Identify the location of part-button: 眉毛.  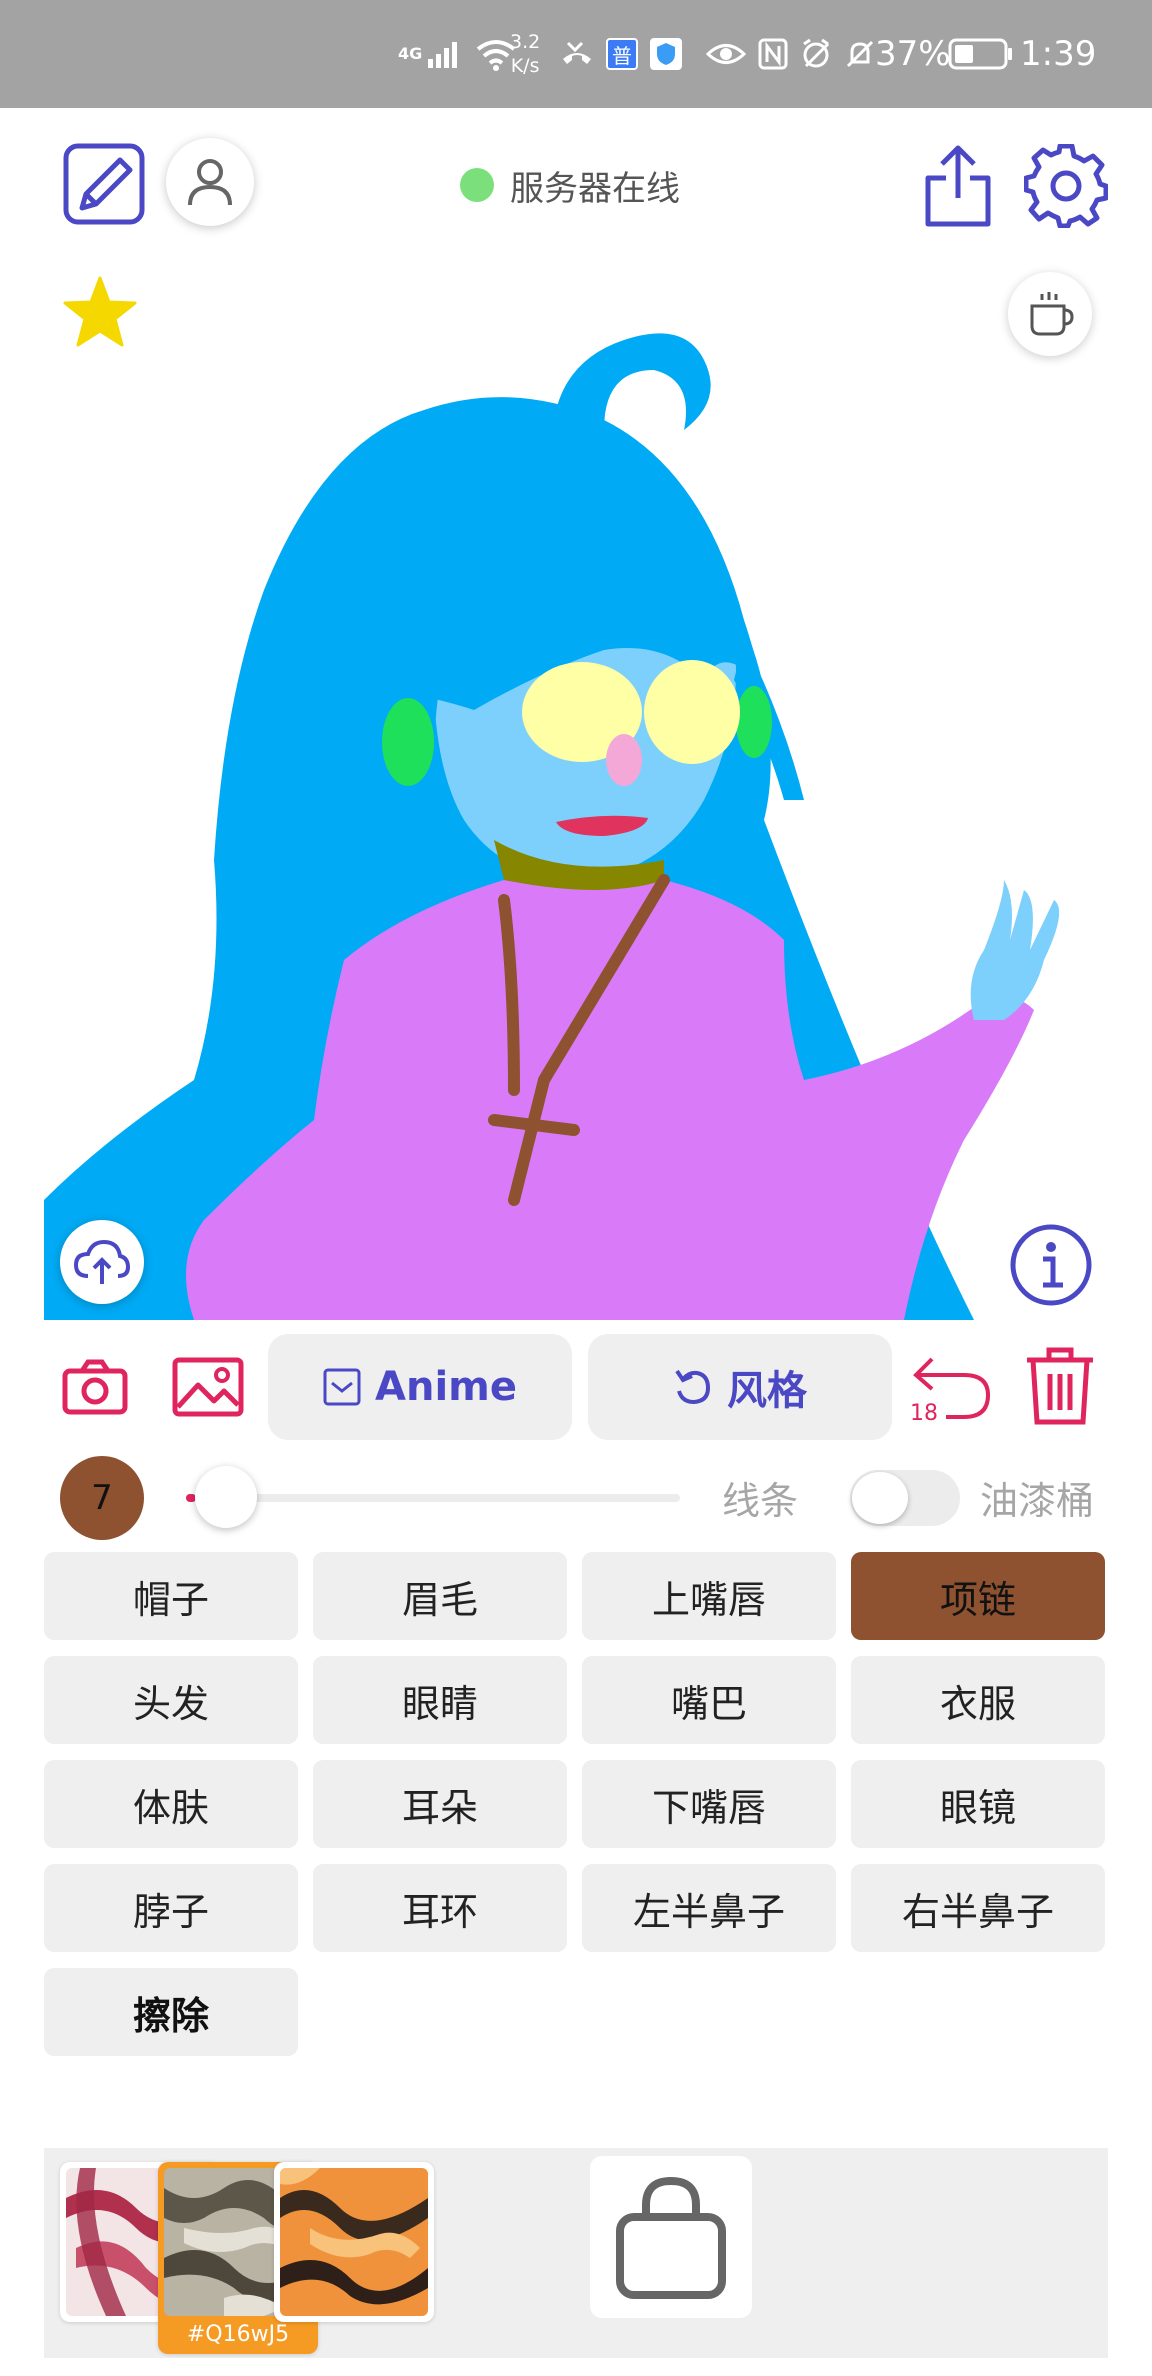
(440, 1596).